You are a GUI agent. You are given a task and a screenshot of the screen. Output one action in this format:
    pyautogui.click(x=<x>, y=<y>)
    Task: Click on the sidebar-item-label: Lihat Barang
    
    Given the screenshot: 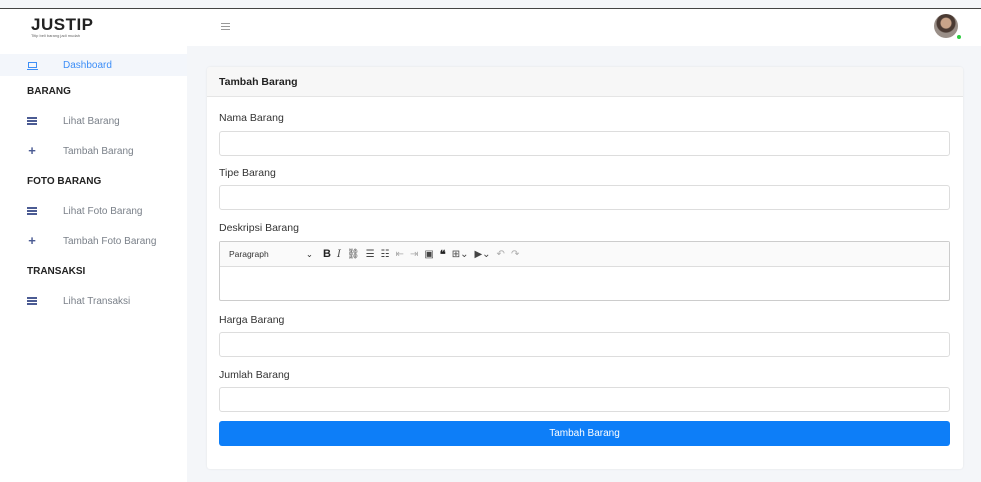 What is the action you would take?
    pyautogui.click(x=91, y=121)
    